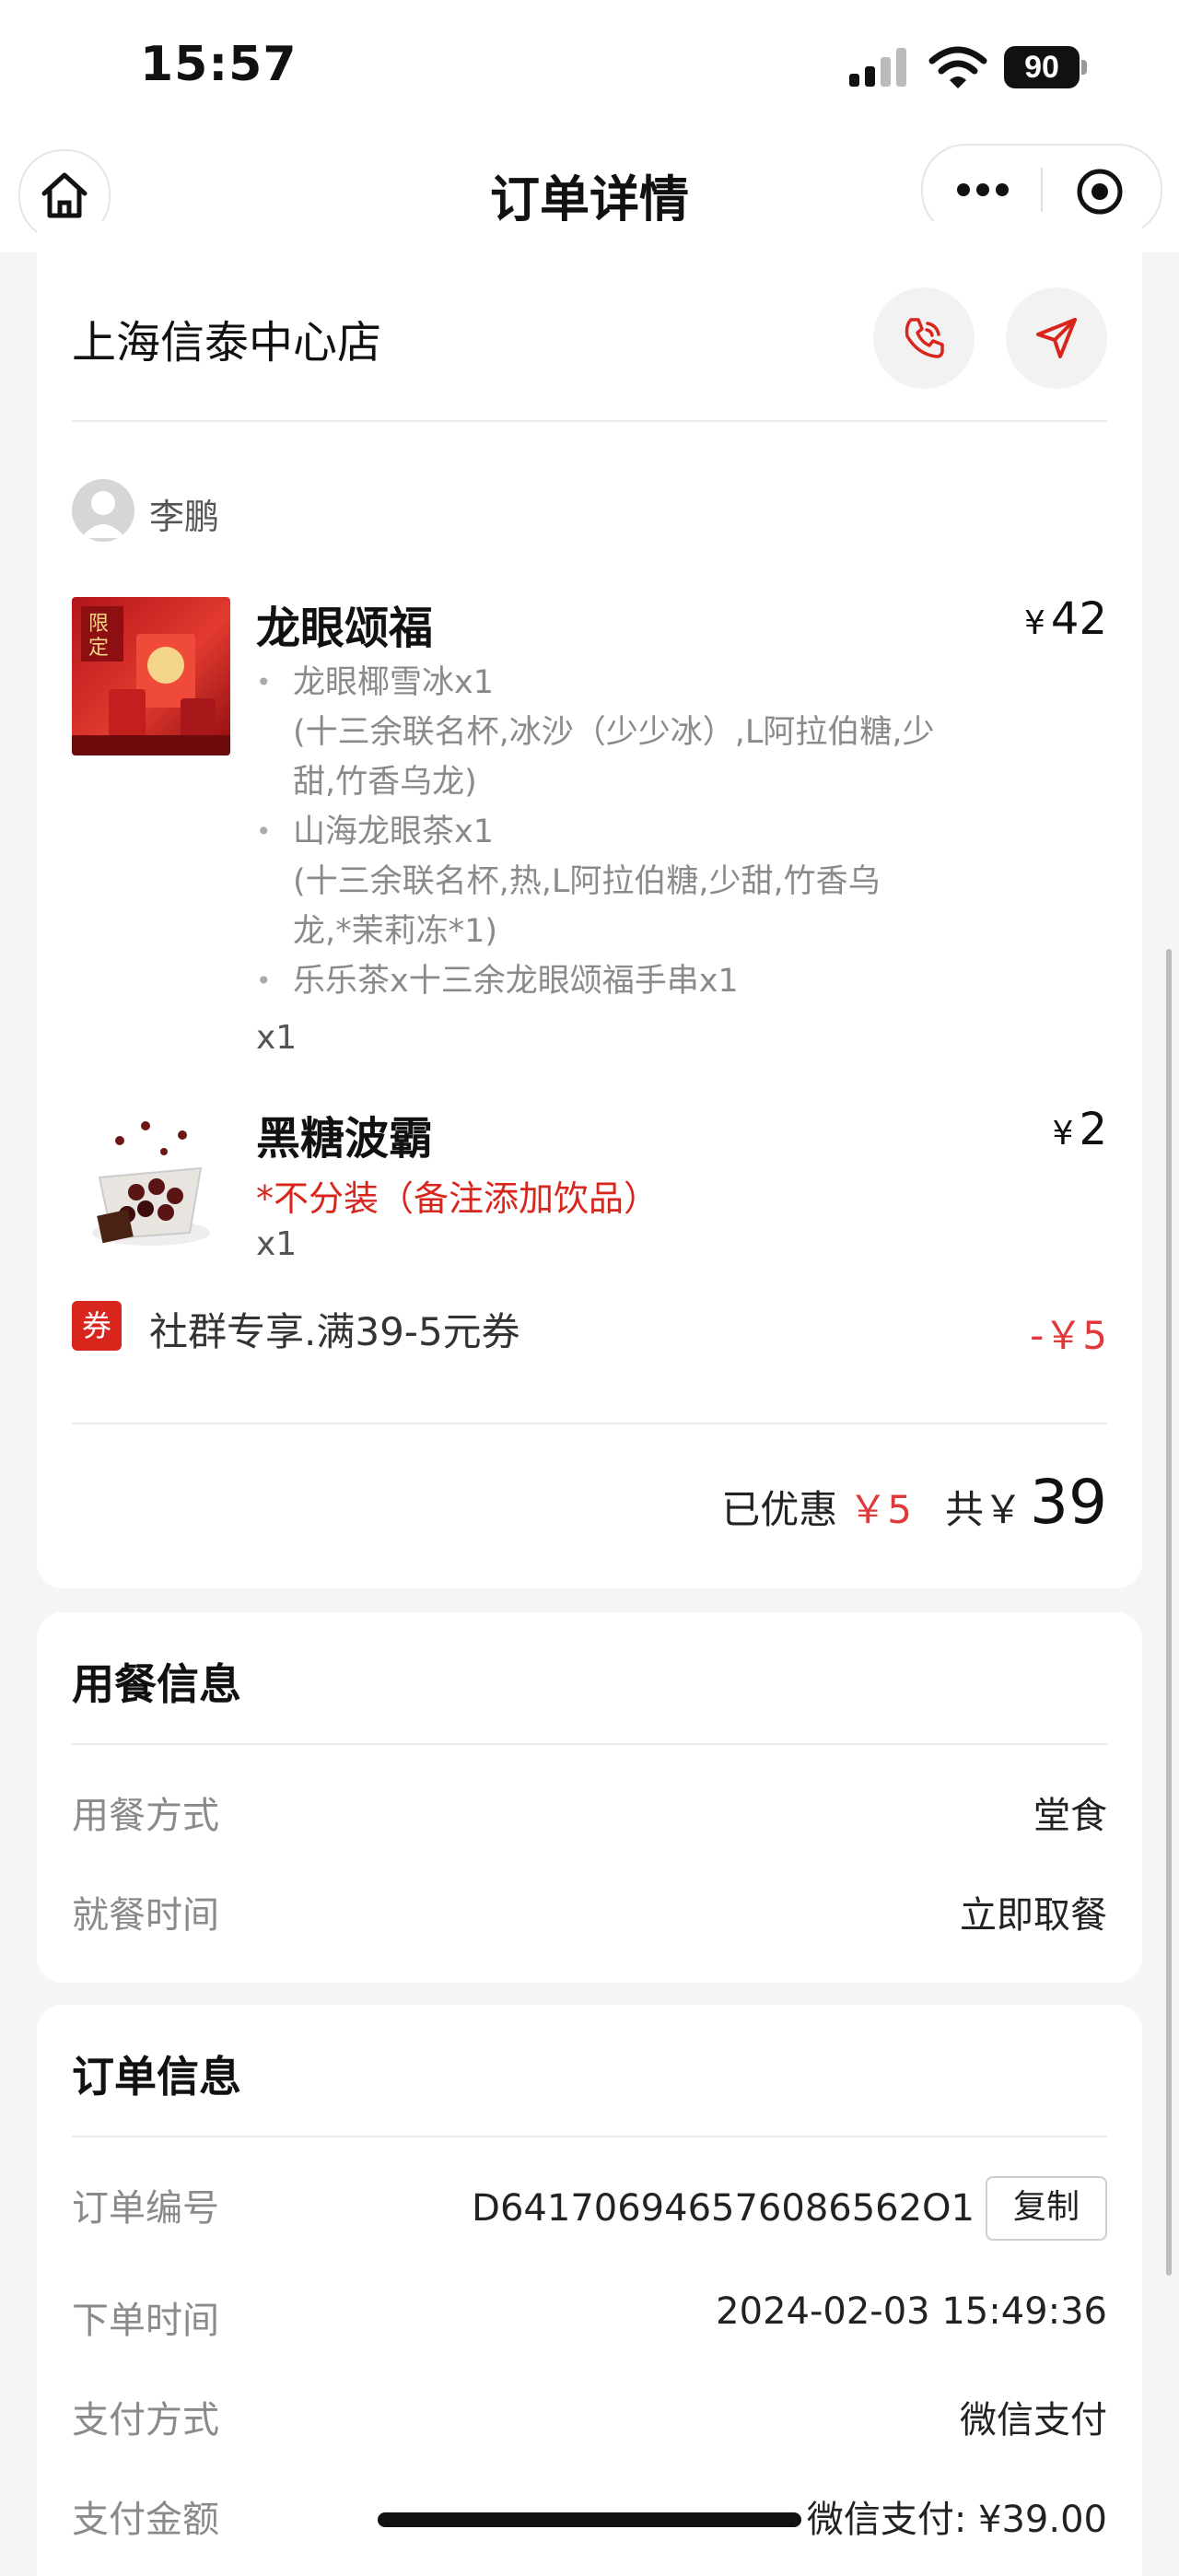 Image resolution: width=1179 pixels, height=2576 pixels. I want to click on coupon-badge: 券, so click(97, 1326).